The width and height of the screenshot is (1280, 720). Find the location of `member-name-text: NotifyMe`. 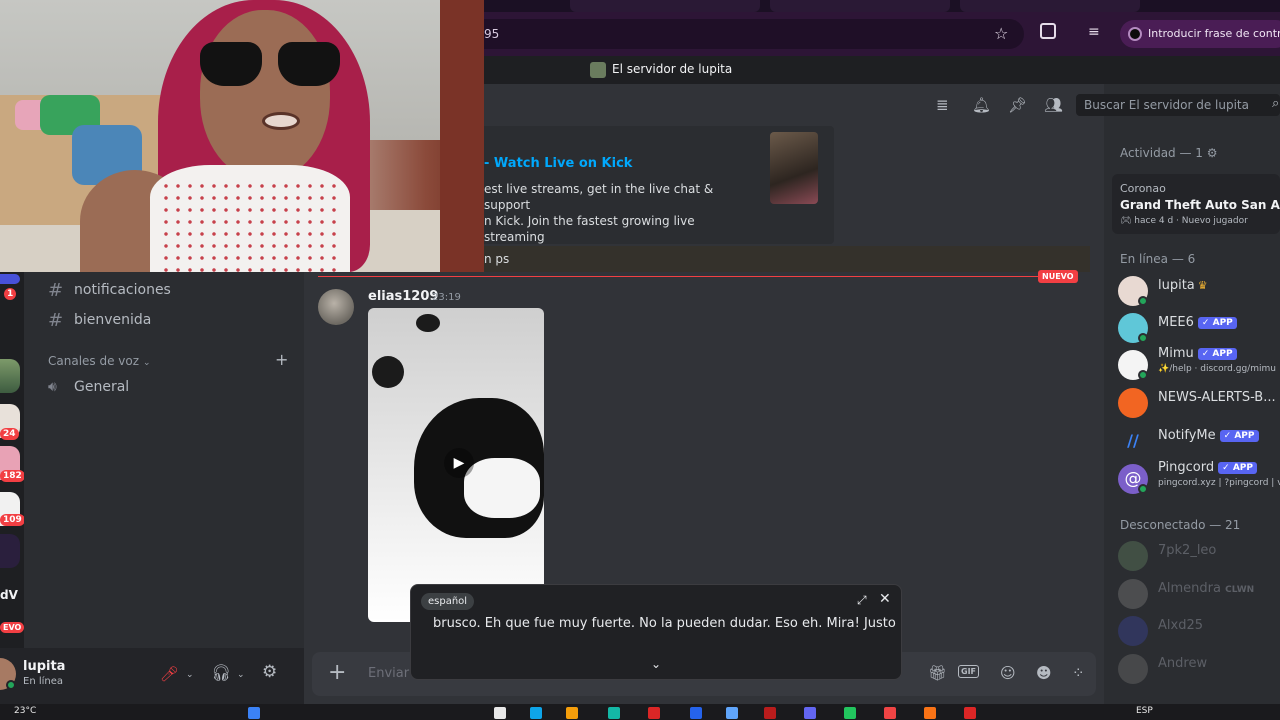

member-name-text: NotifyMe is located at coordinates (1187, 435).